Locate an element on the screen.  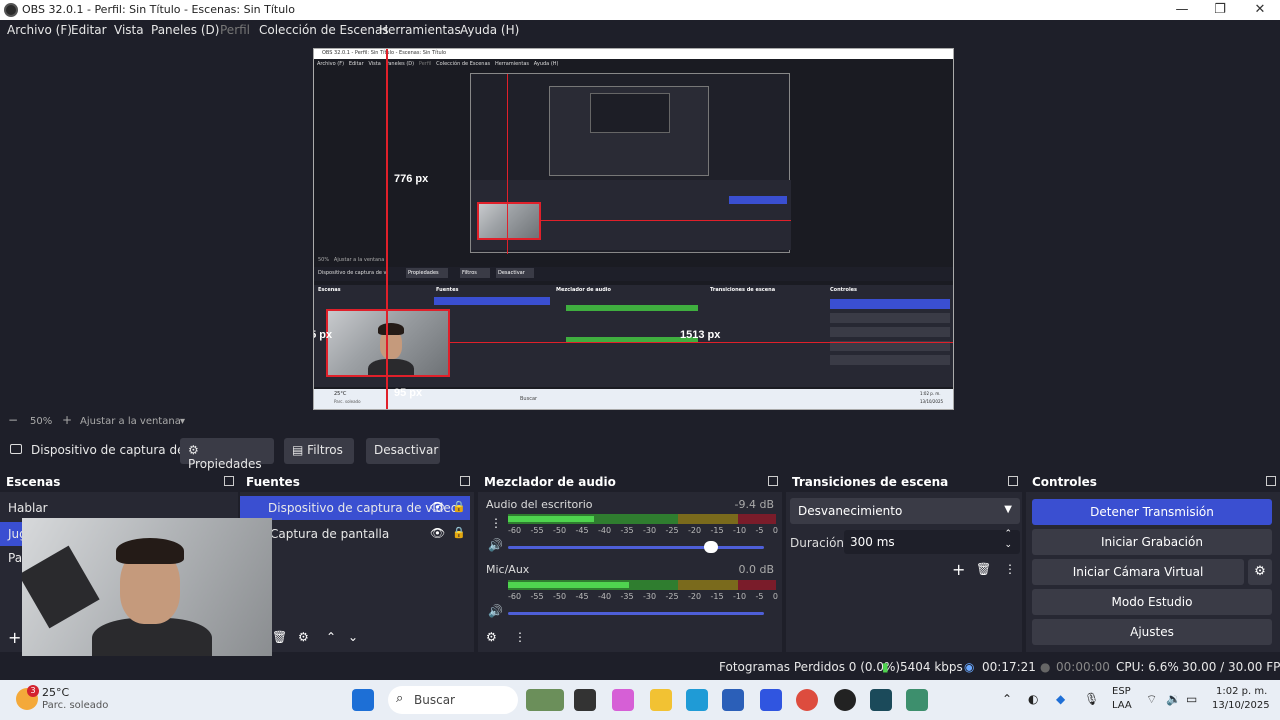
webcam-overlay is located at coordinates (147, 588).